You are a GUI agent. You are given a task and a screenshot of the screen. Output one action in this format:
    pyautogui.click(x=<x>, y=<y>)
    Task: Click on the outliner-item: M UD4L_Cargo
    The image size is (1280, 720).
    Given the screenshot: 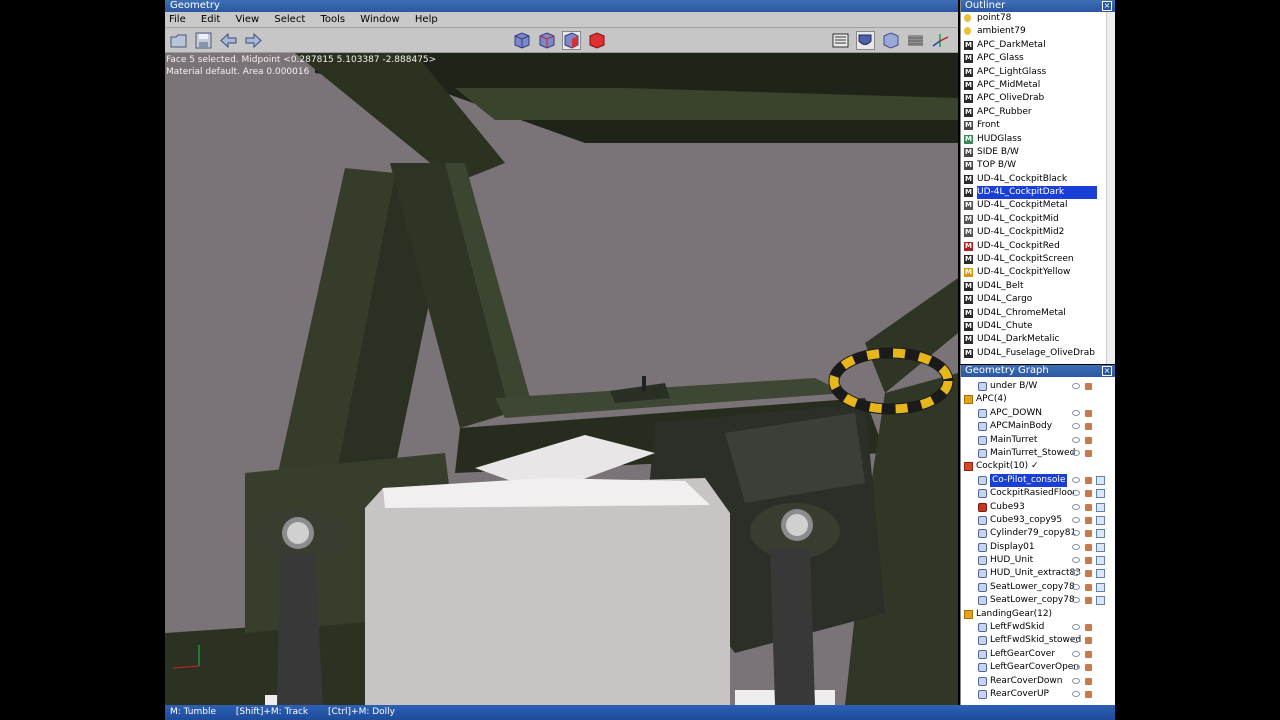 What is the action you would take?
    pyautogui.click(x=1038, y=299)
    